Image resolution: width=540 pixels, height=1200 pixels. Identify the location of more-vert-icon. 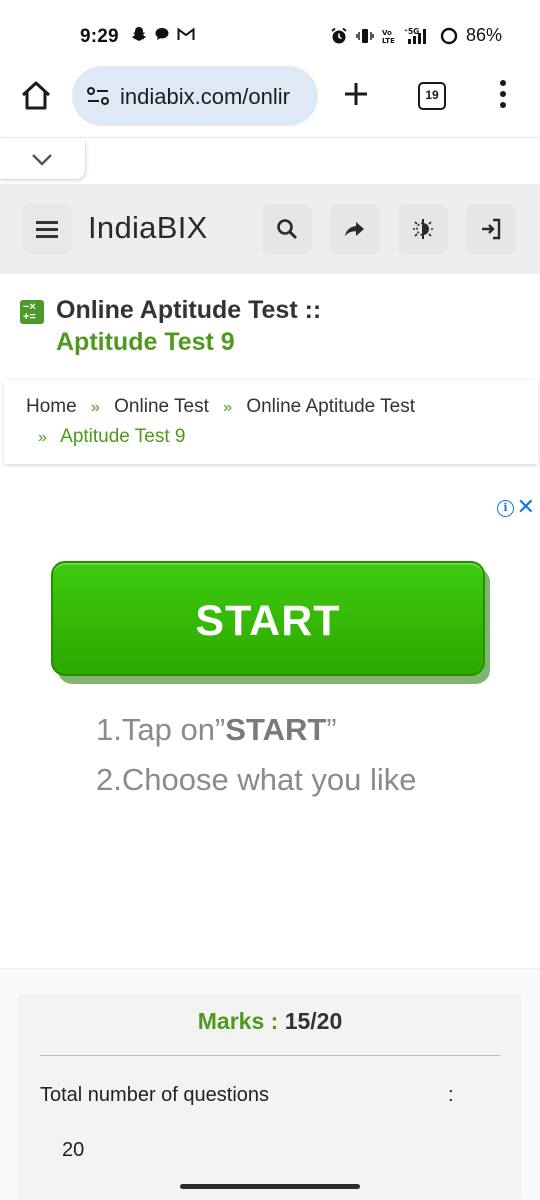
(503, 83).